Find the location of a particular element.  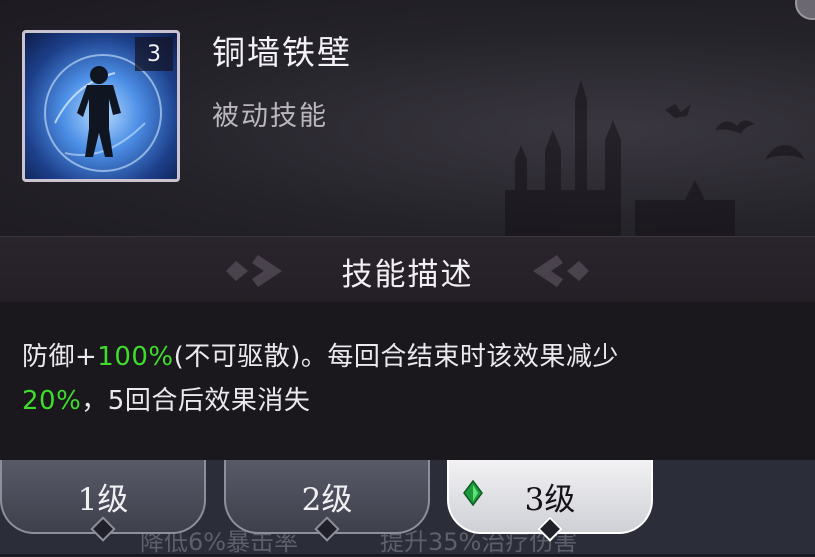

tab-level-3: 3级 is located at coordinates (550, 501).